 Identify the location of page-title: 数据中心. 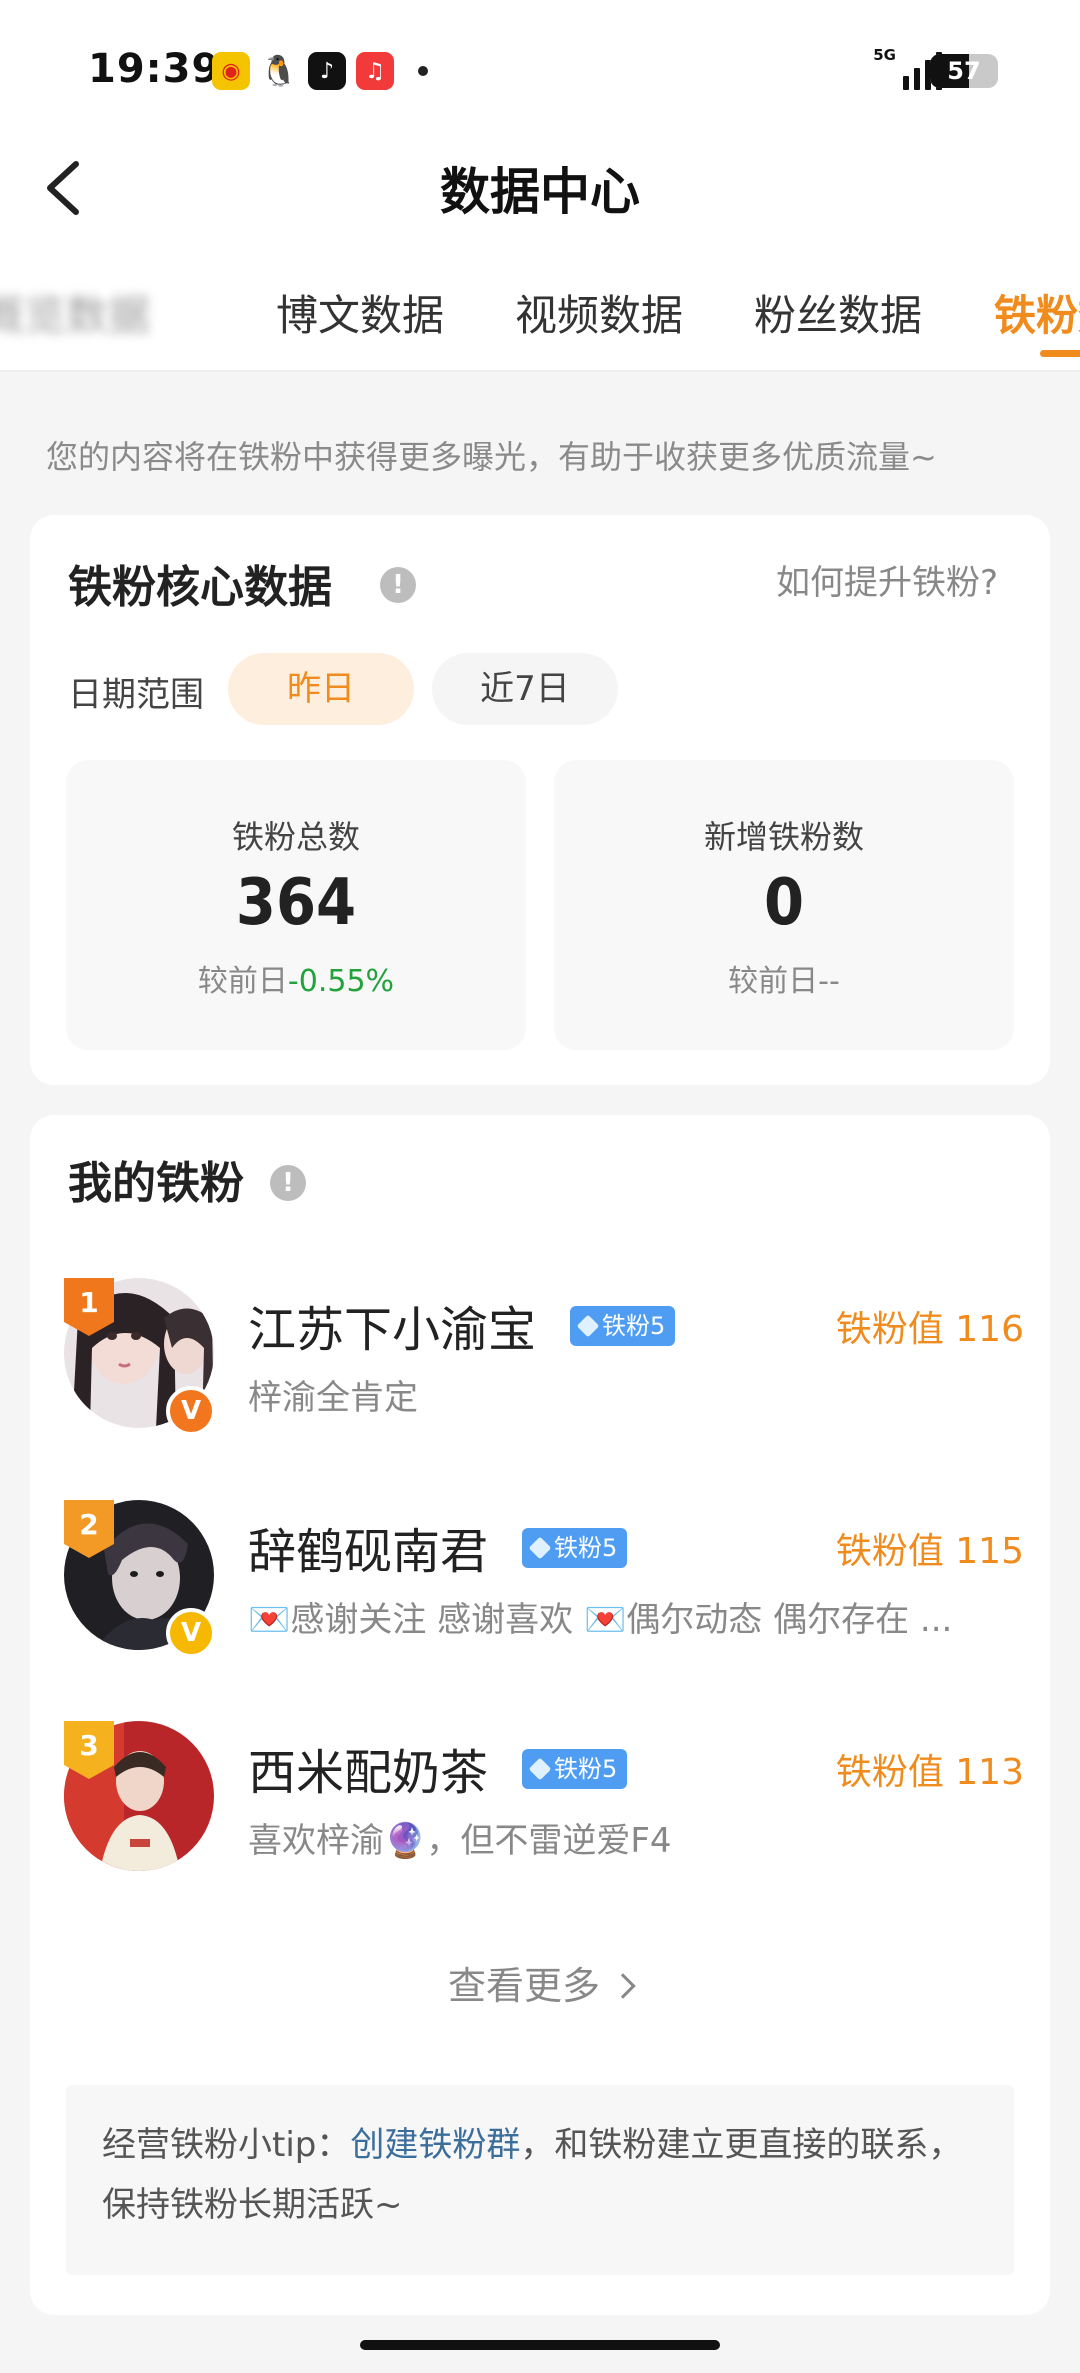
(540, 192).